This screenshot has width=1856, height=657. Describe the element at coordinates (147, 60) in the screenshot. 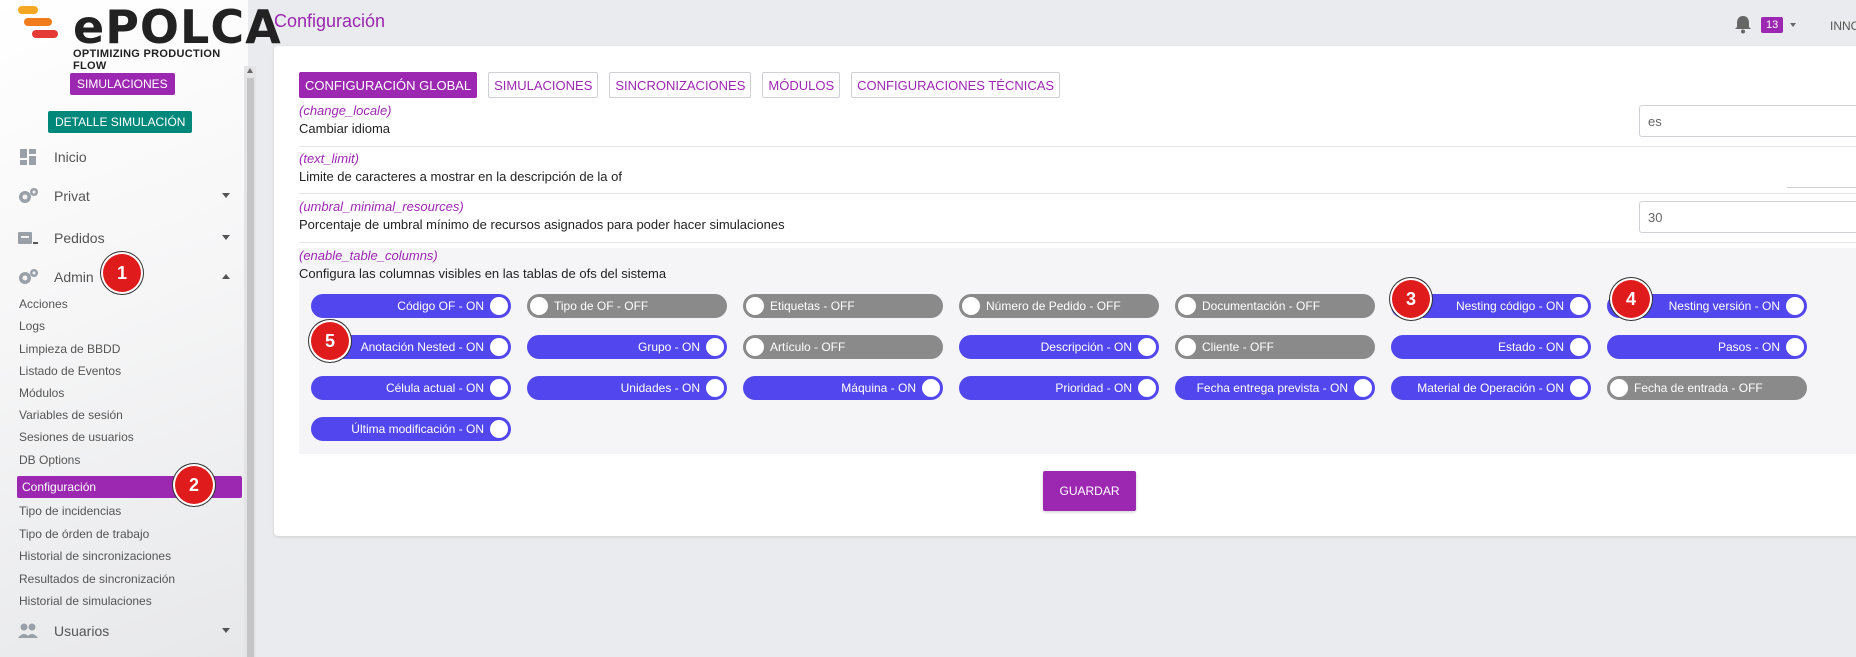

I see `logo-tagline: OPTIMIZING PRODUCTION FLOW` at that location.